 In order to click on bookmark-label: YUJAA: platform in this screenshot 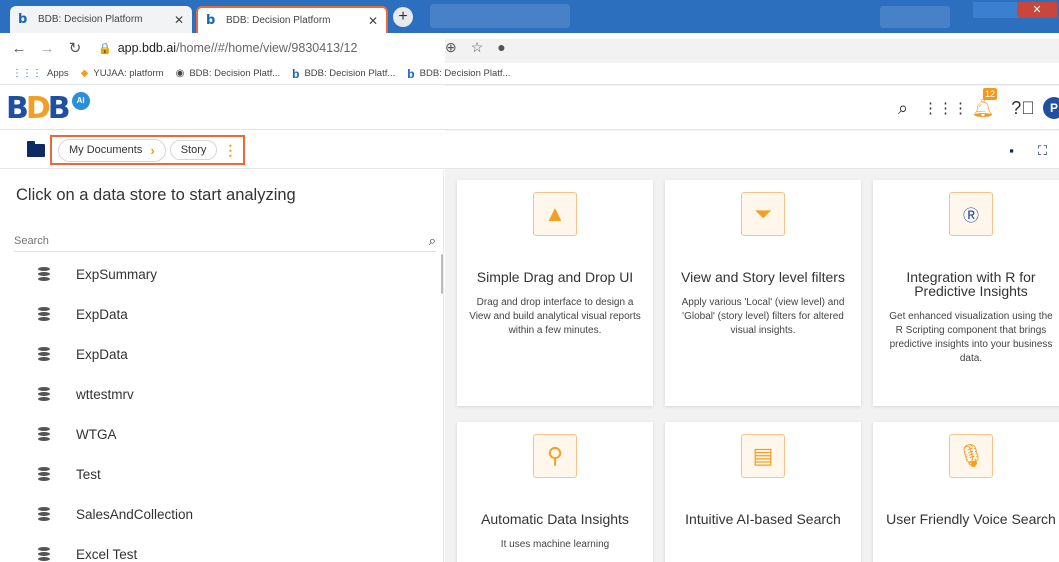, I will do `click(128, 73)`.